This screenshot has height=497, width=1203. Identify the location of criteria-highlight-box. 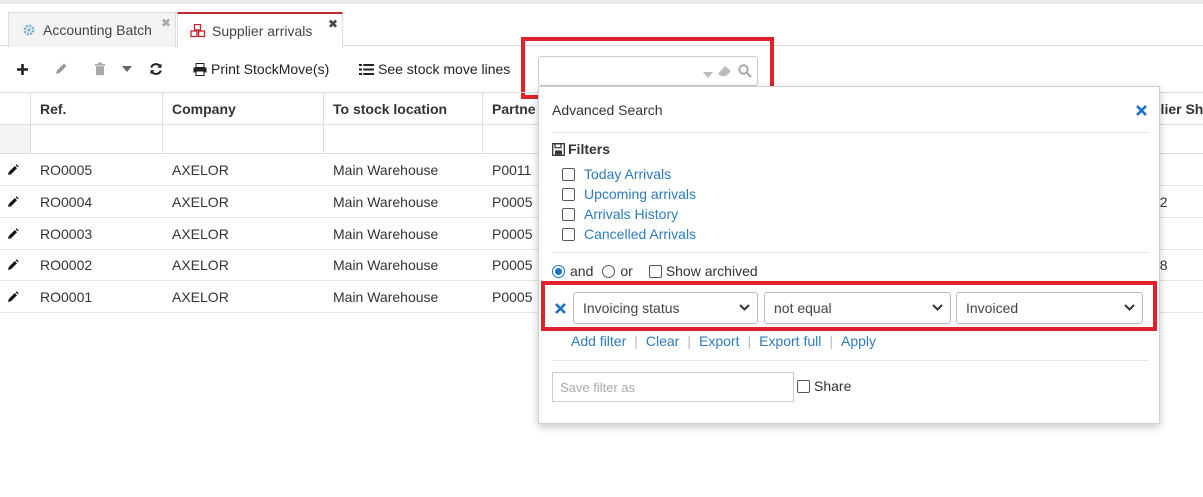
(849, 306).